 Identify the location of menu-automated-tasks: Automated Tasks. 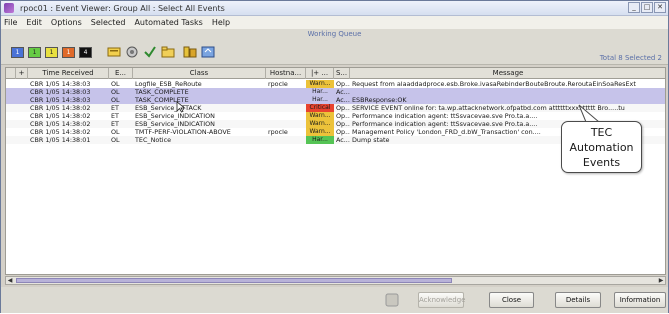
(168, 22).